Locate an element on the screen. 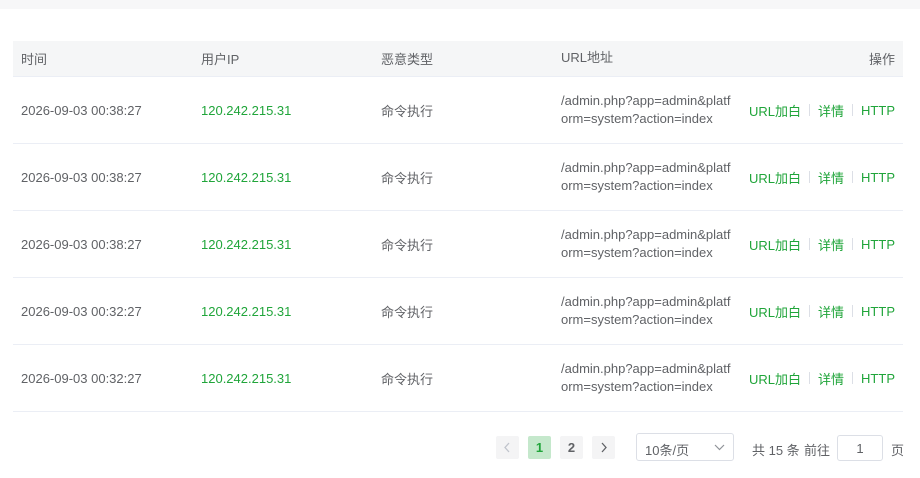 The width and height of the screenshot is (920, 478). chevron-right-icon is located at coordinates (604, 447).